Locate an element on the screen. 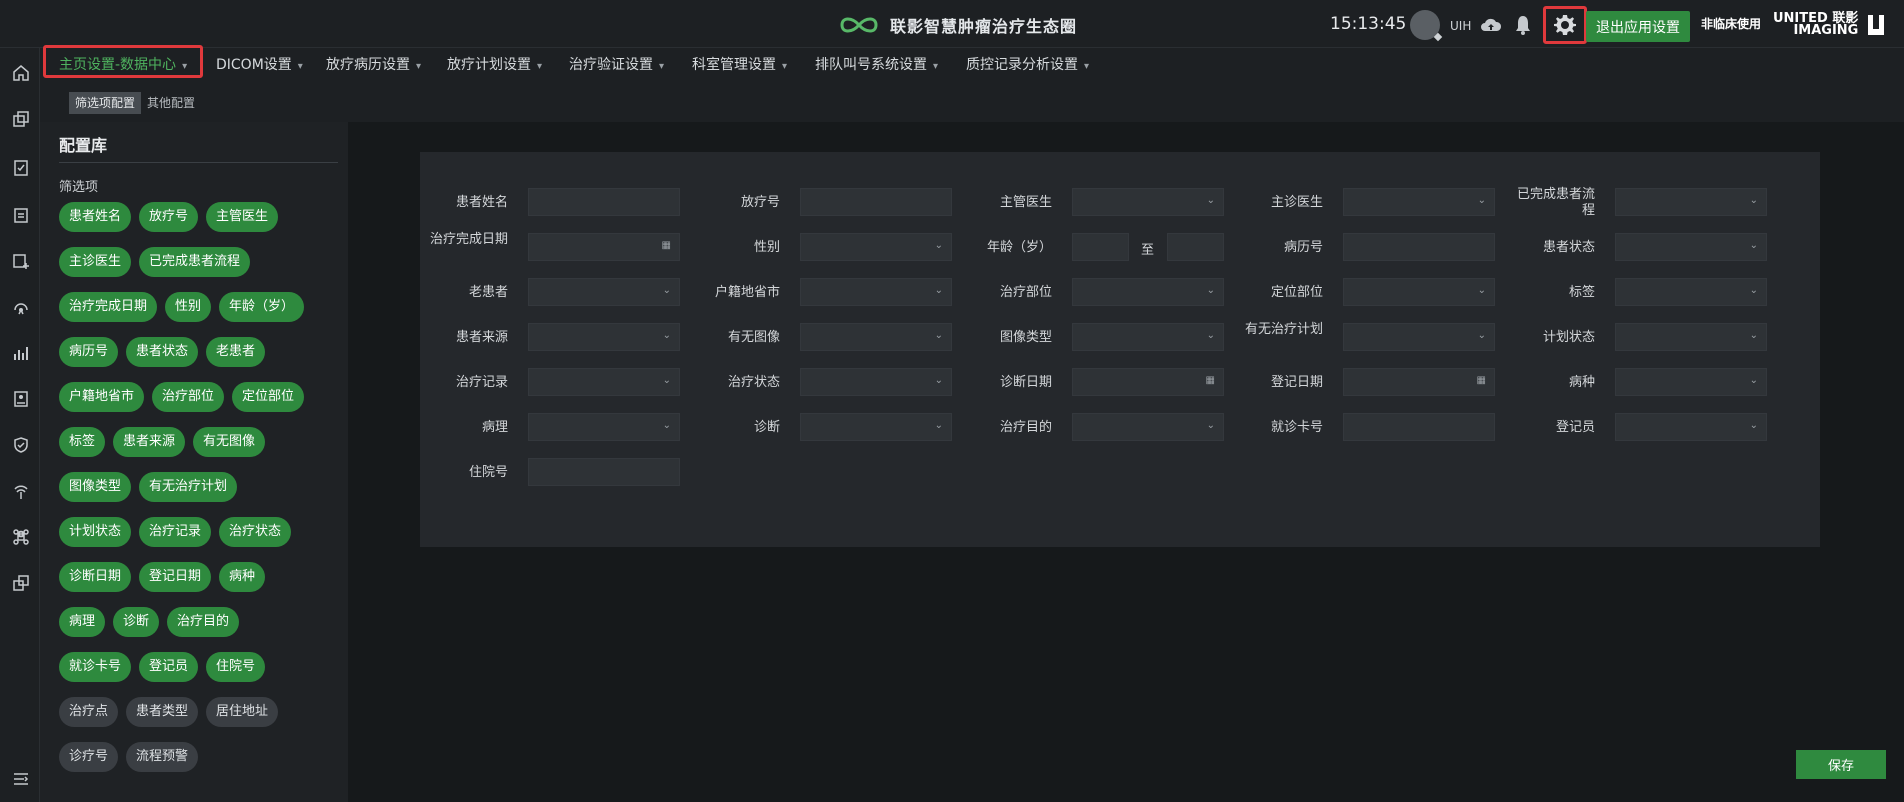  menu-rt-plan: 放疗计划设置 ▾ is located at coordinates (494, 64).